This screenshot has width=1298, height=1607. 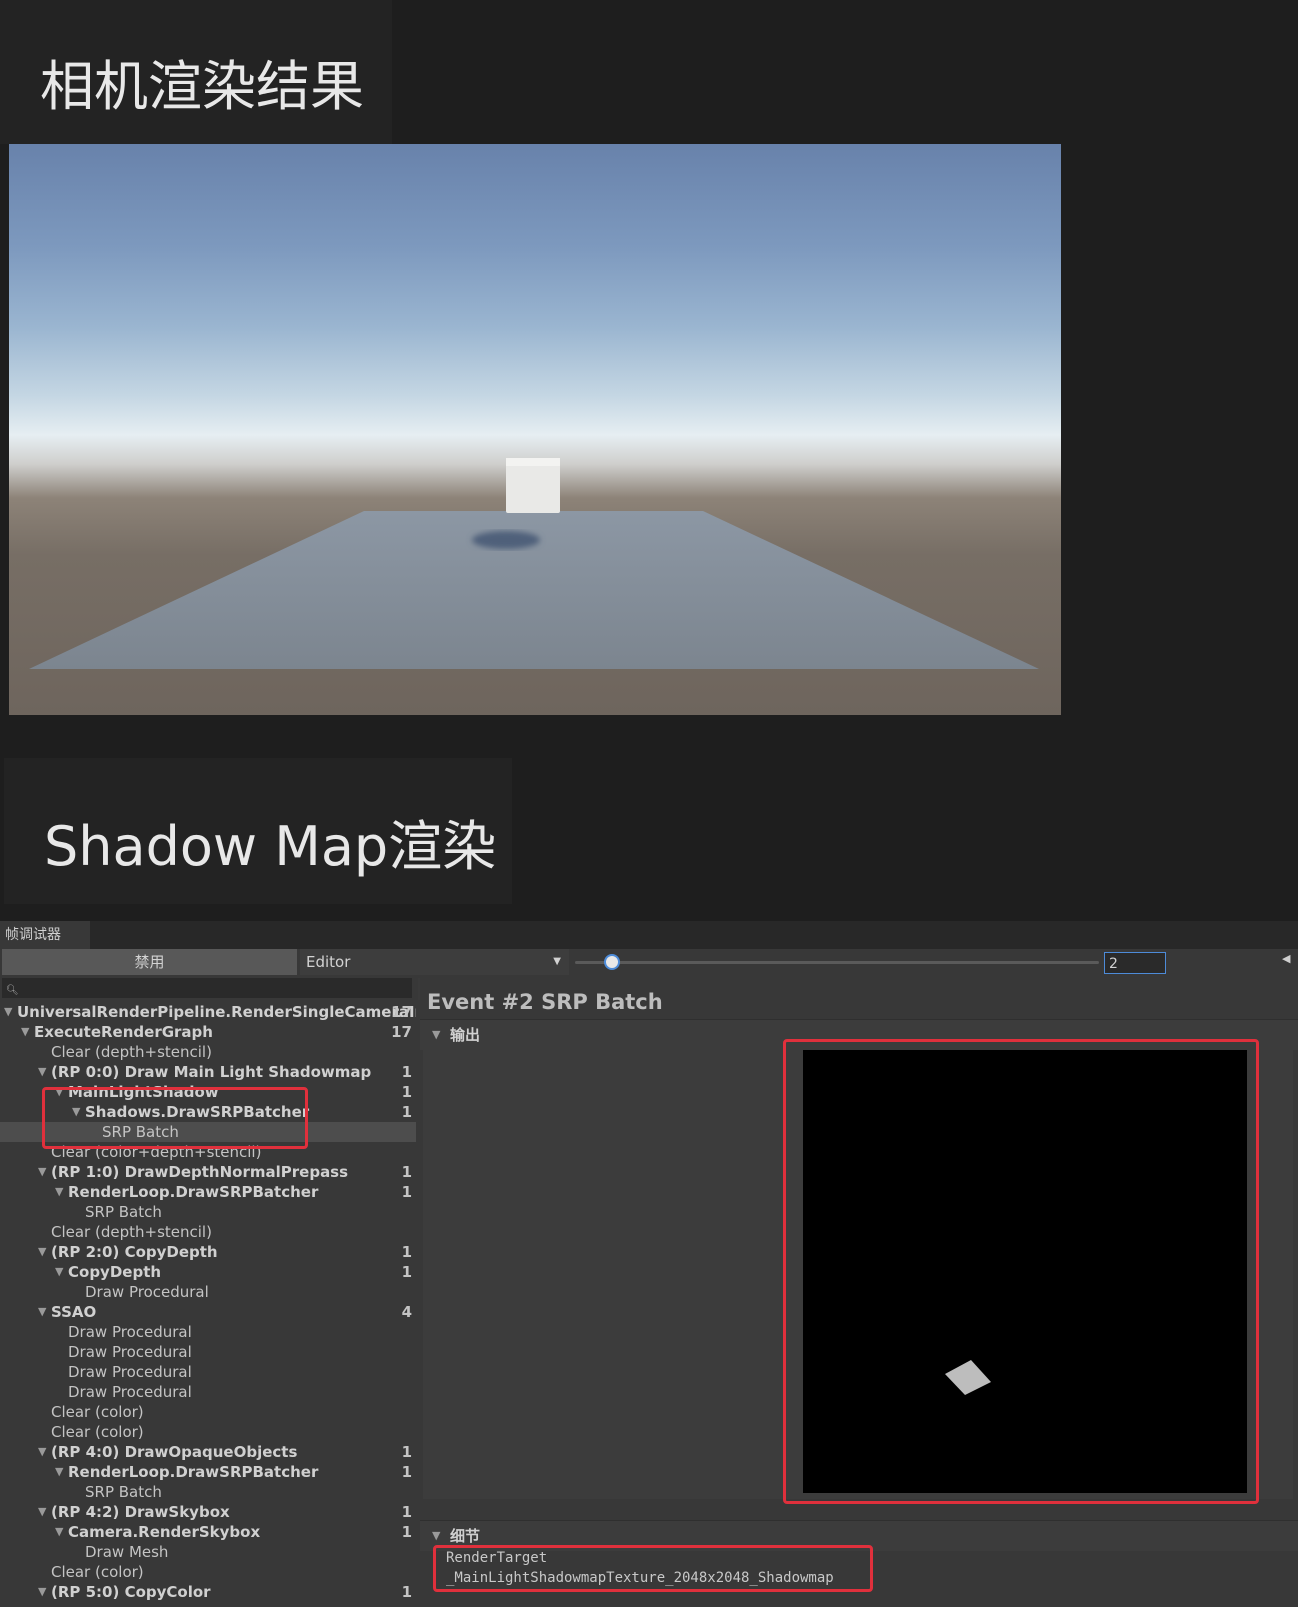 What do you see at coordinates (533, 485) in the screenshot?
I see `white-cube` at bounding box center [533, 485].